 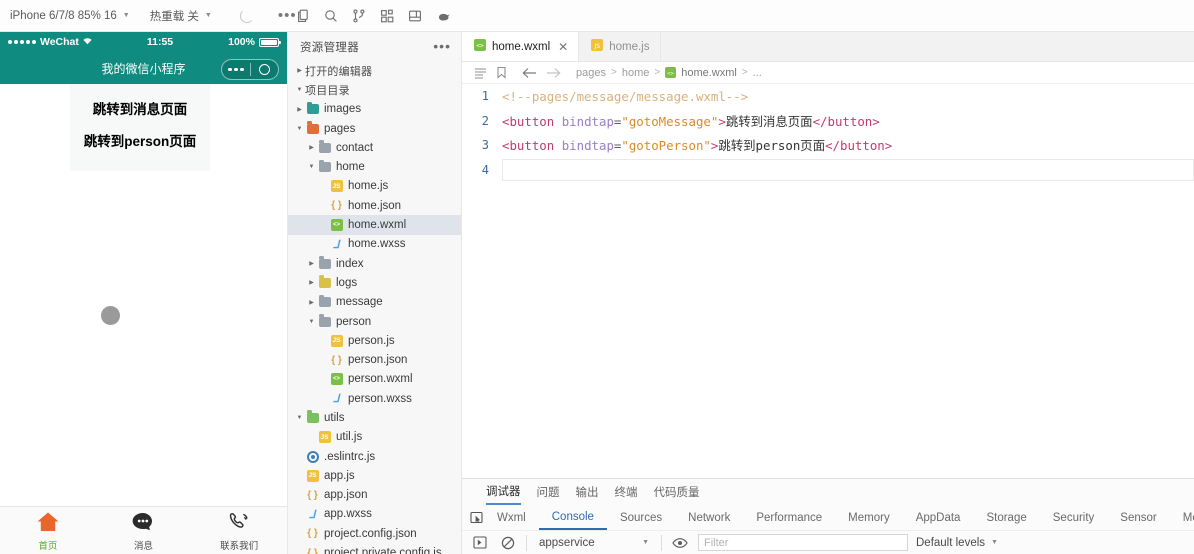 What do you see at coordinates (548, 492) in the screenshot?
I see `panel-tab-1: 问题` at bounding box center [548, 492].